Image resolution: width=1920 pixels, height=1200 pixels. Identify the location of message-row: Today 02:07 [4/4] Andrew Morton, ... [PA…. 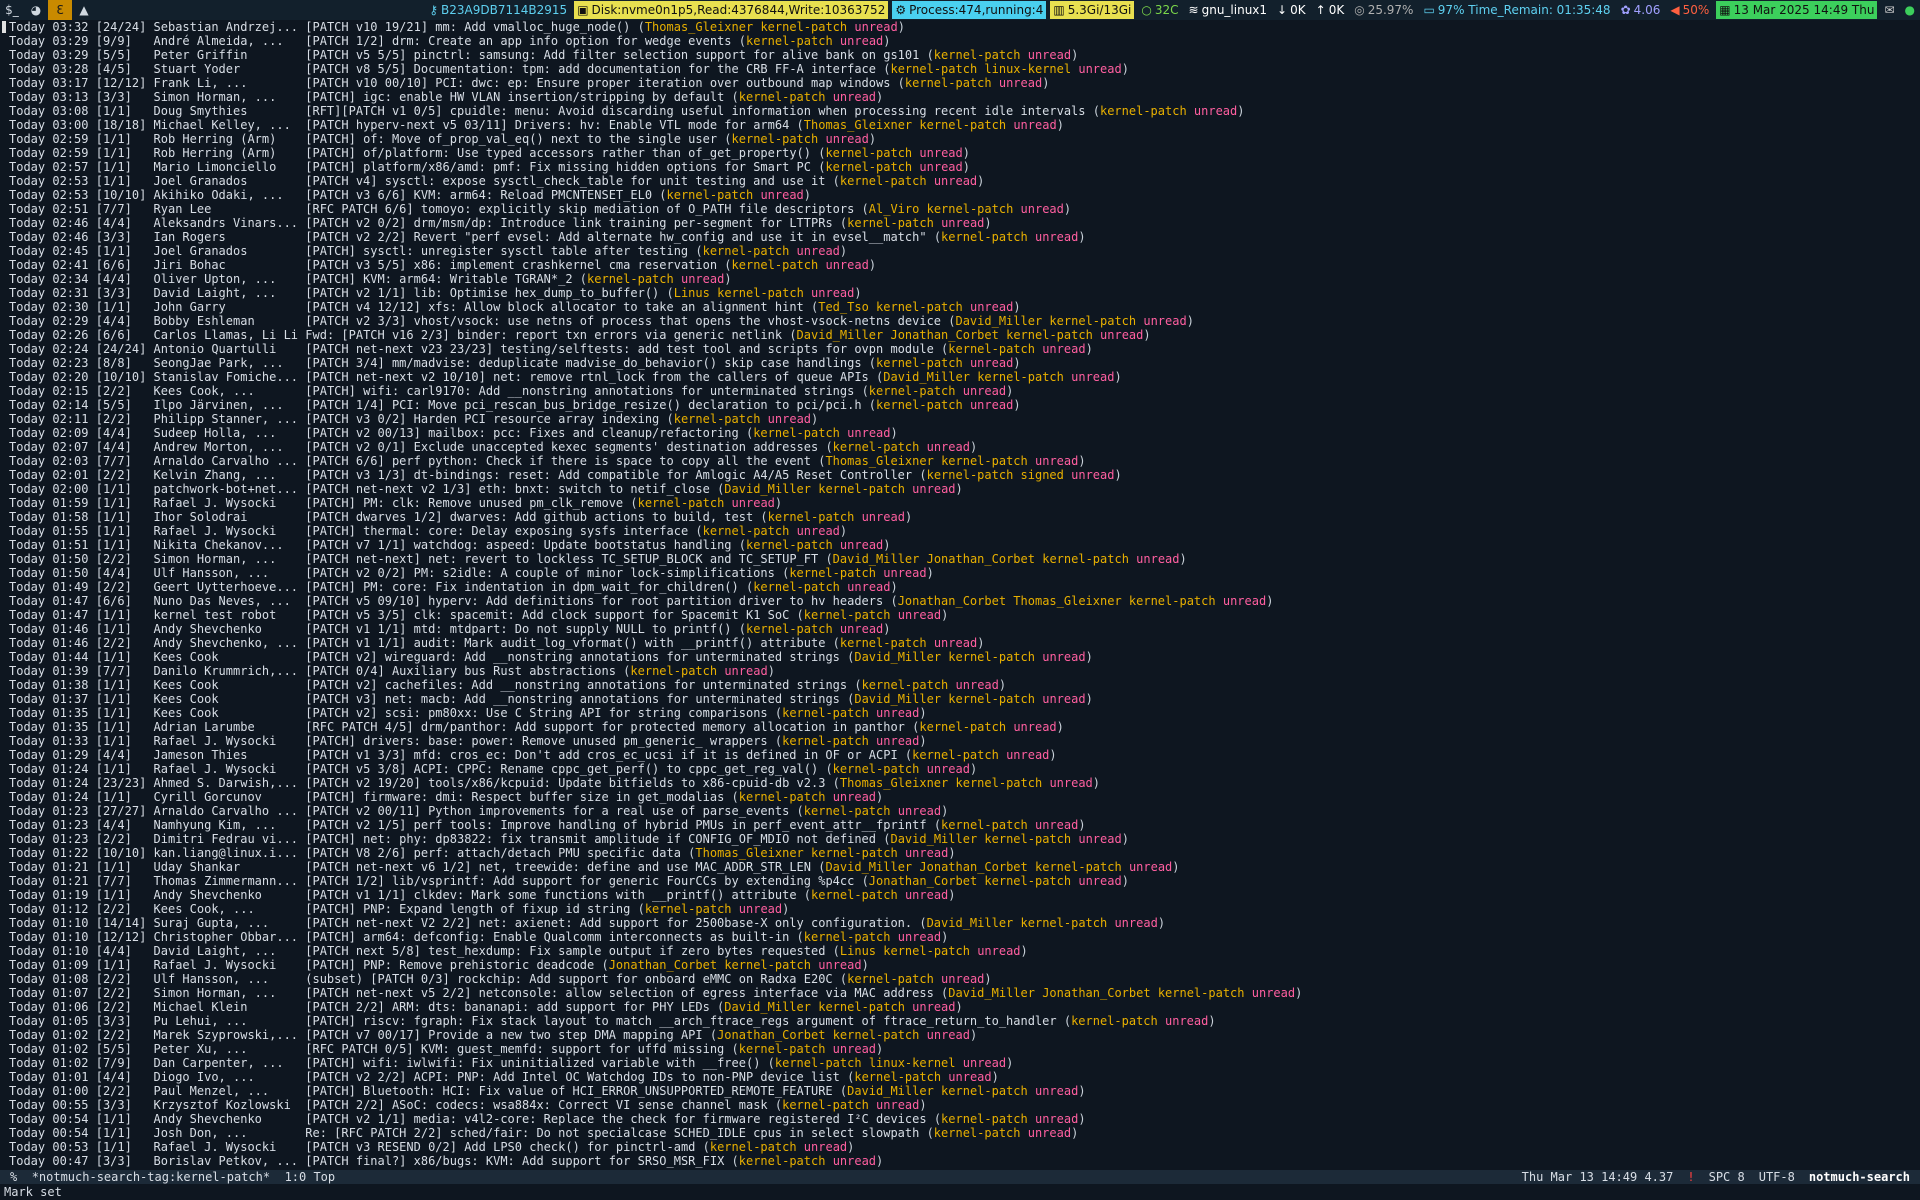
(960, 447).